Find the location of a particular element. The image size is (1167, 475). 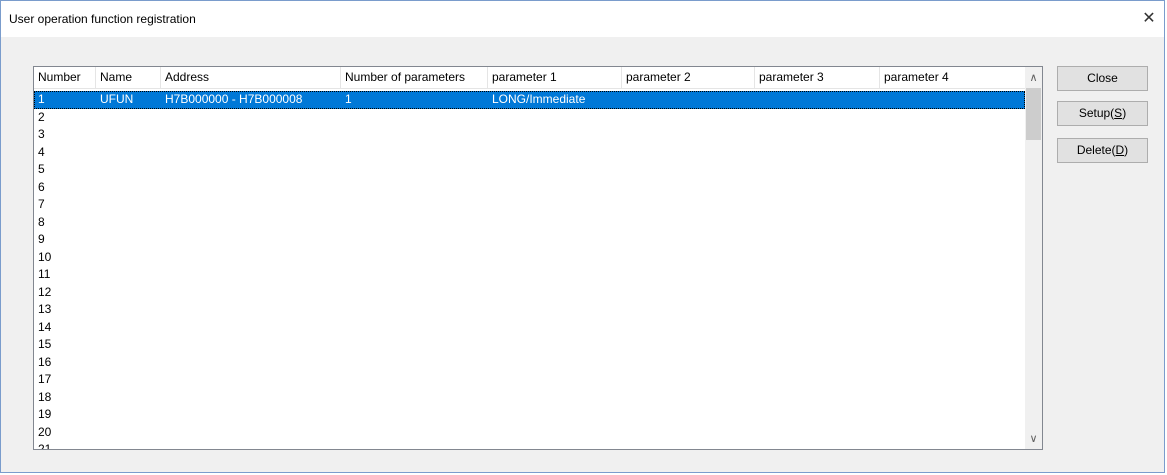

cell-number: 14 is located at coordinates (45, 326).